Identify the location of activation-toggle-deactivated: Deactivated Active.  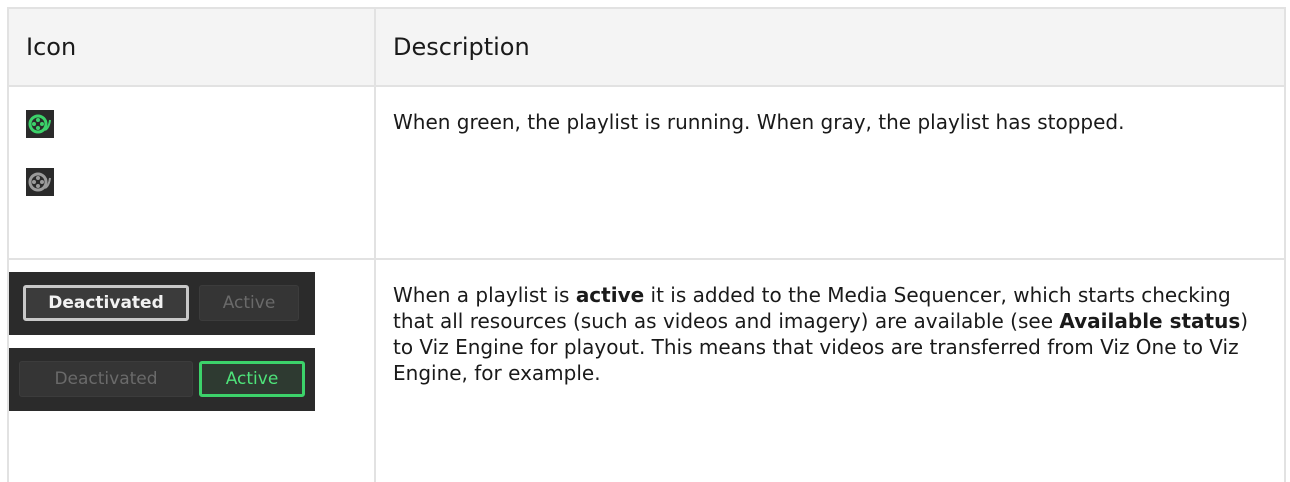
(162, 303).